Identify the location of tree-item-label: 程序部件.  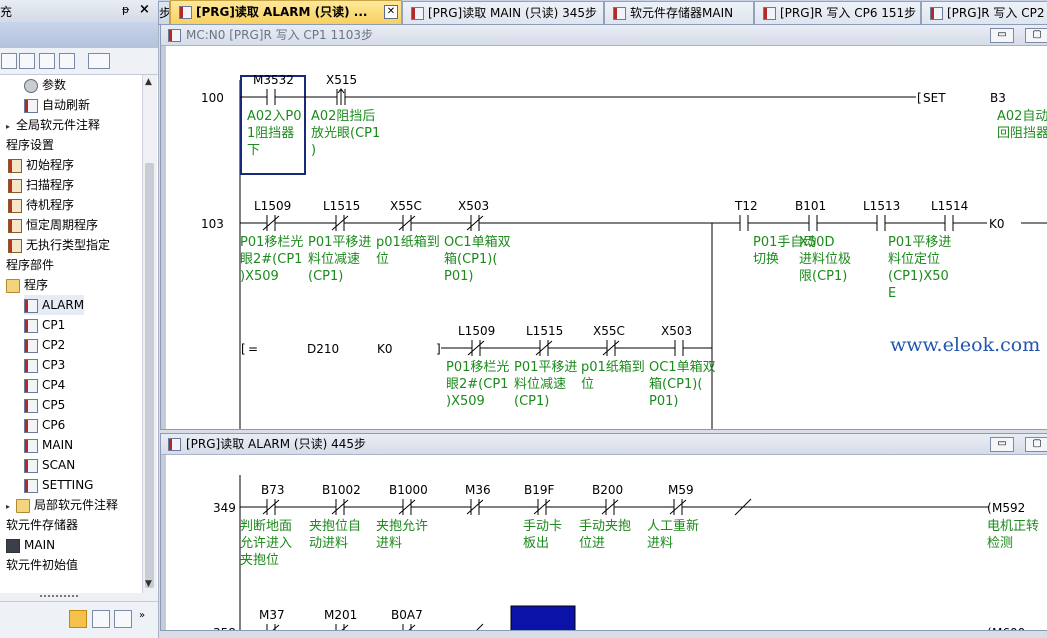
(30, 265).